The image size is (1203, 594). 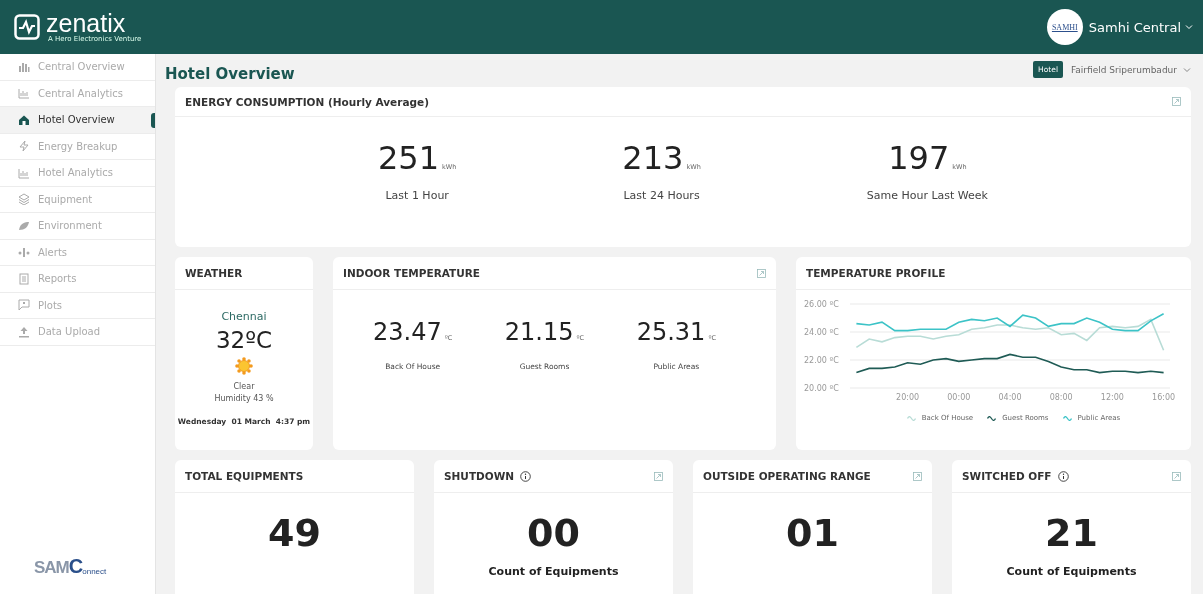 I want to click on sun-icon, so click(x=244, y=366).